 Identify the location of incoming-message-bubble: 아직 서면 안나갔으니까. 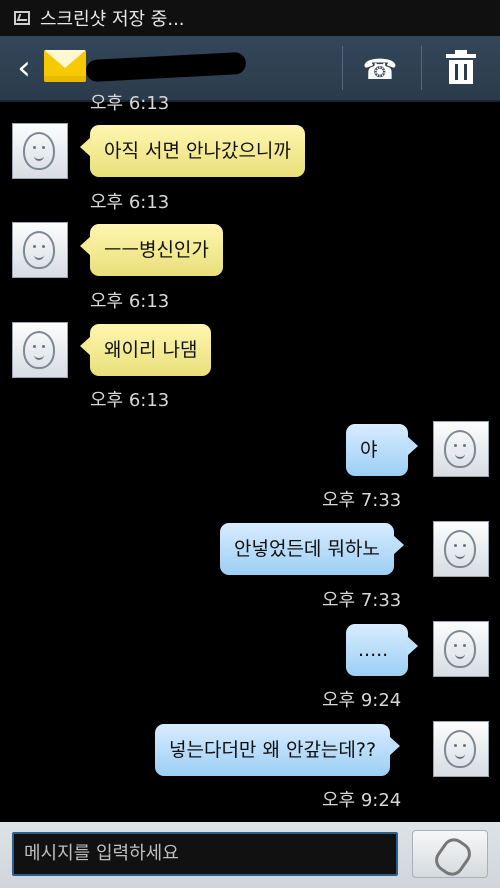
(192, 151).